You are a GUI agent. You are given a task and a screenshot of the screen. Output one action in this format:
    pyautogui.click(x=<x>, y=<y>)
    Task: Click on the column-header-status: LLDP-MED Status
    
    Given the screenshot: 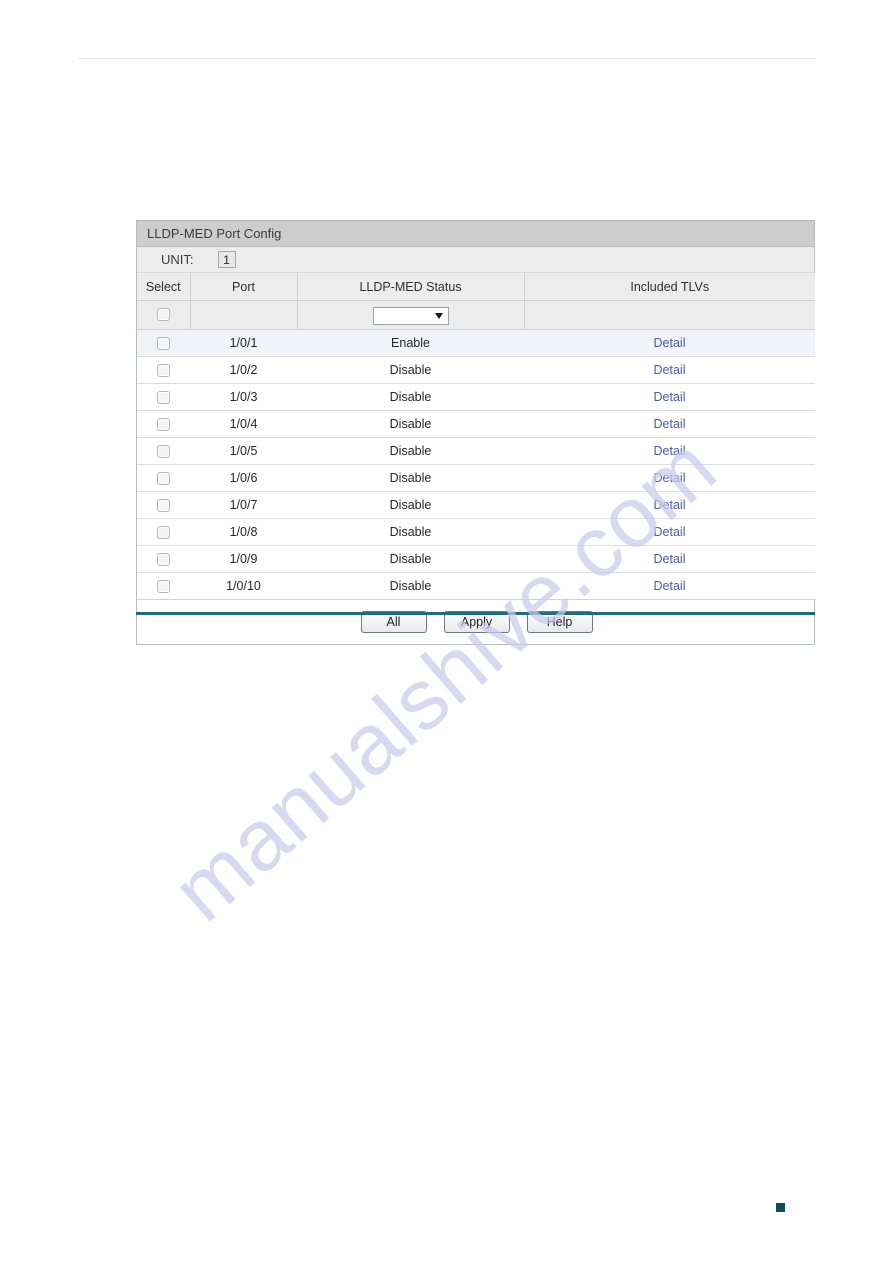 What is the action you would take?
    pyautogui.click(x=411, y=287)
    